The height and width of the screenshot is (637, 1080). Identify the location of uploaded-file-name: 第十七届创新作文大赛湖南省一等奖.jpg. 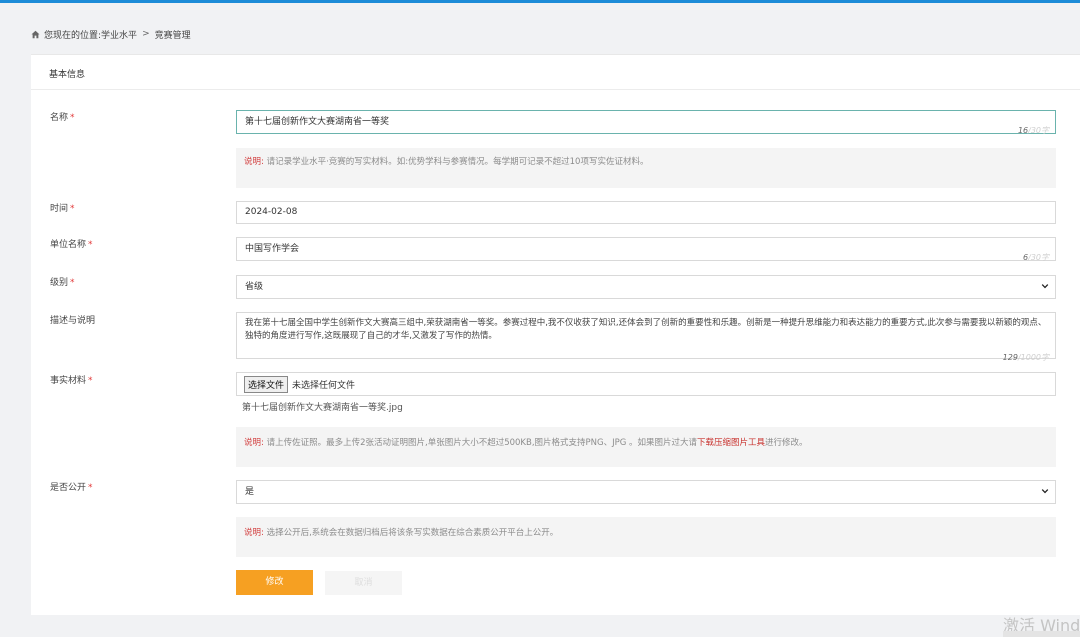
(322, 408).